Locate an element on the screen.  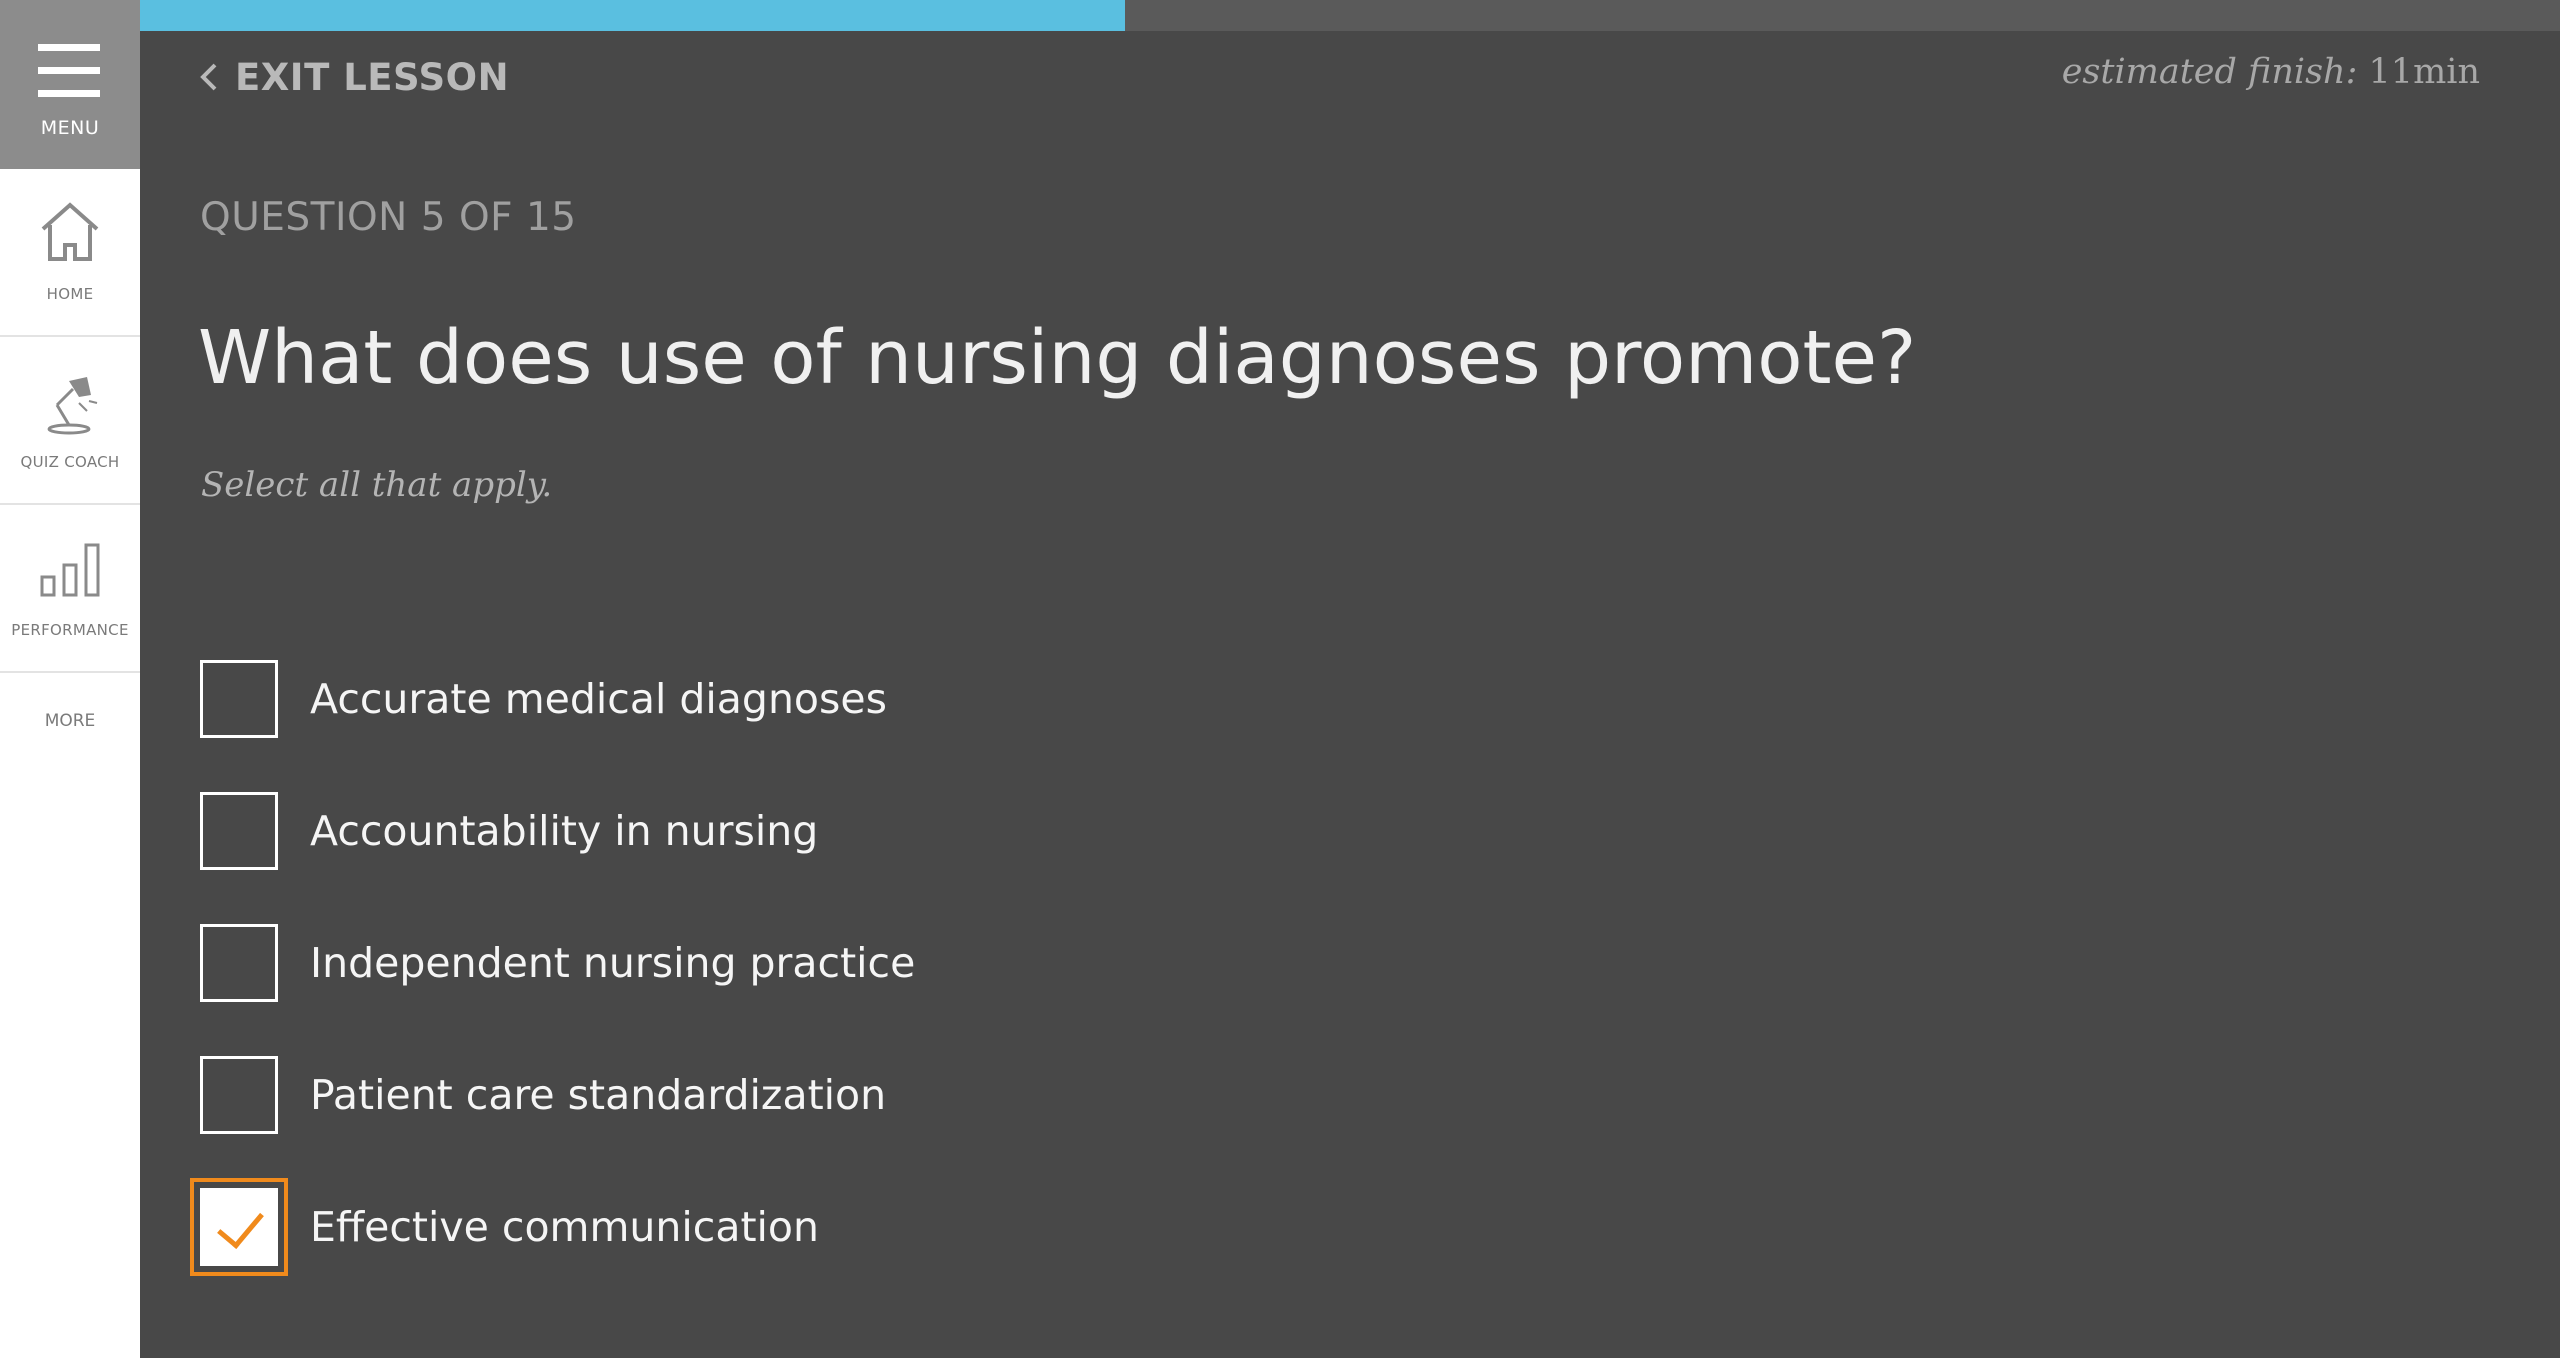
answer-option-label: Patient care standardization is located at coordinates (598, 1095).